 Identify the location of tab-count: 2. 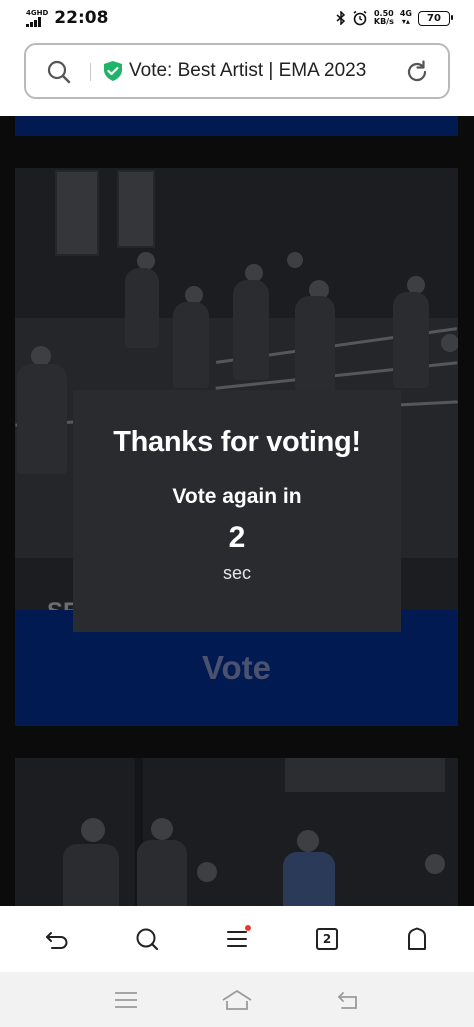
(327, 939).